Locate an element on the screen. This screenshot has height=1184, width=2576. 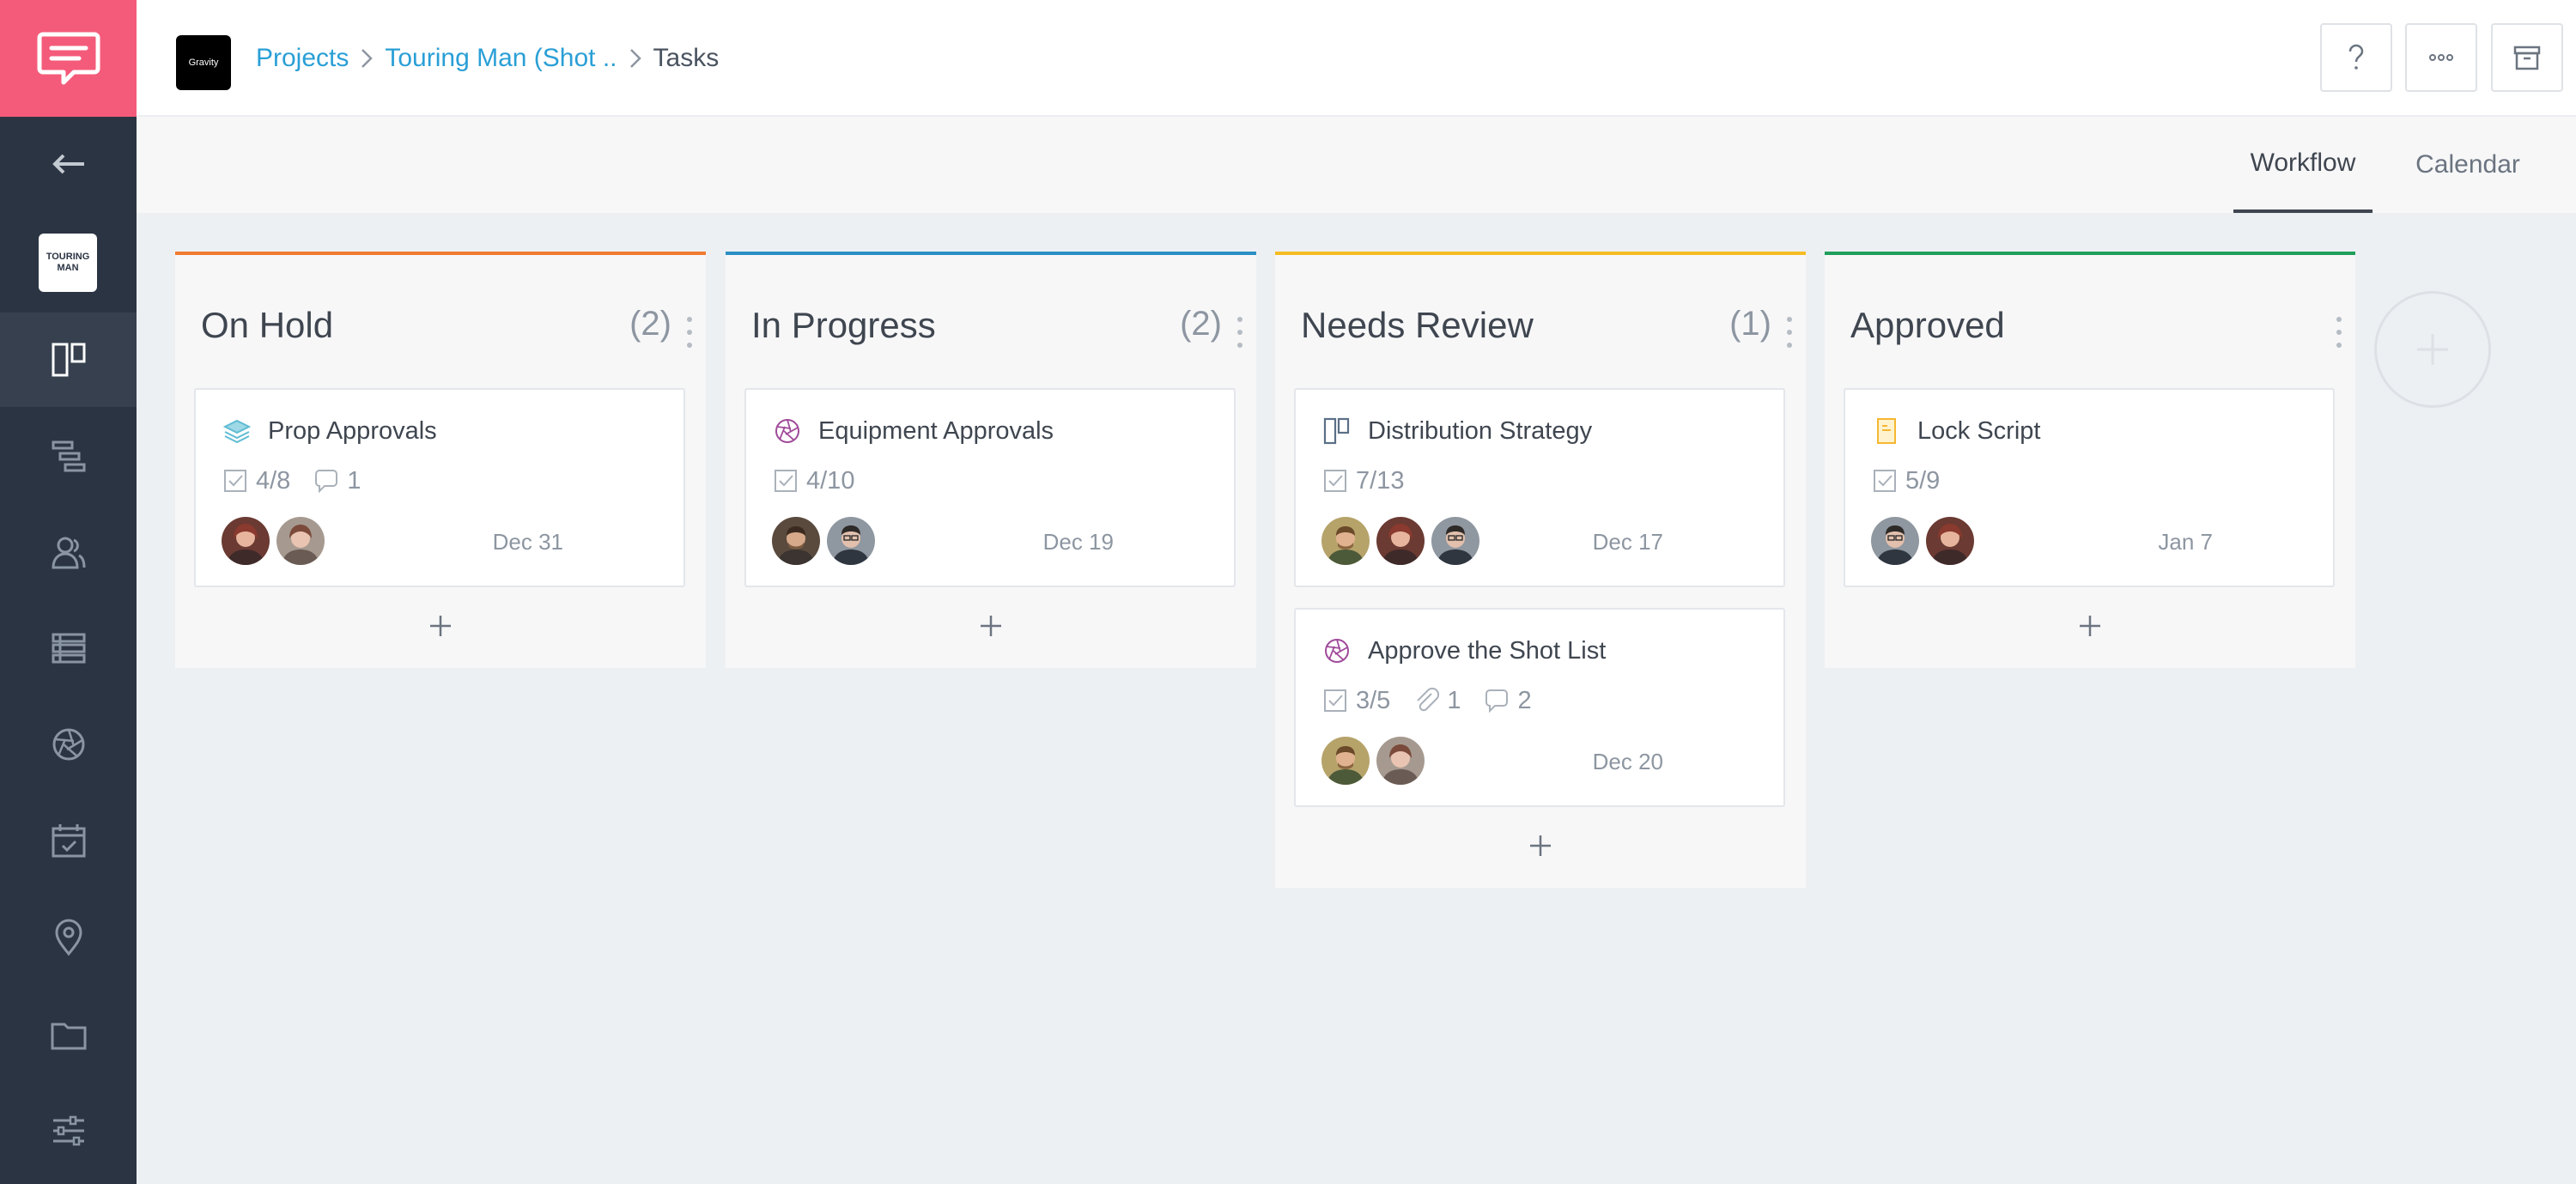
task-card: Approve the Shot List 3/5 1 2 Dec 20 is located at coordinates (1539, 708).